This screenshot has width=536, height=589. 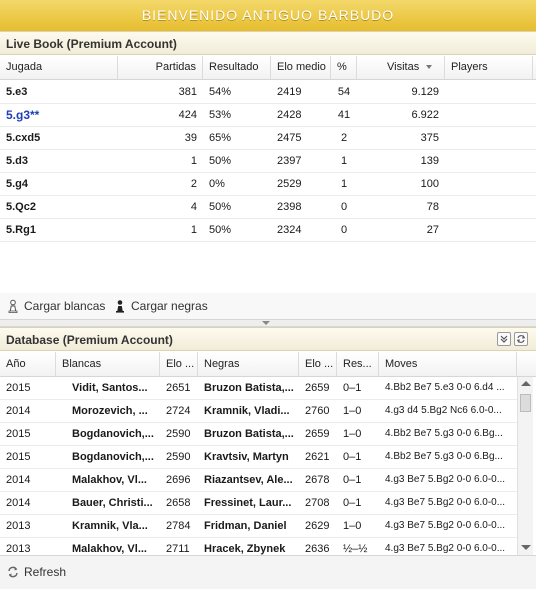 I want to click on collapse-icon, so click(x=504, y=339).